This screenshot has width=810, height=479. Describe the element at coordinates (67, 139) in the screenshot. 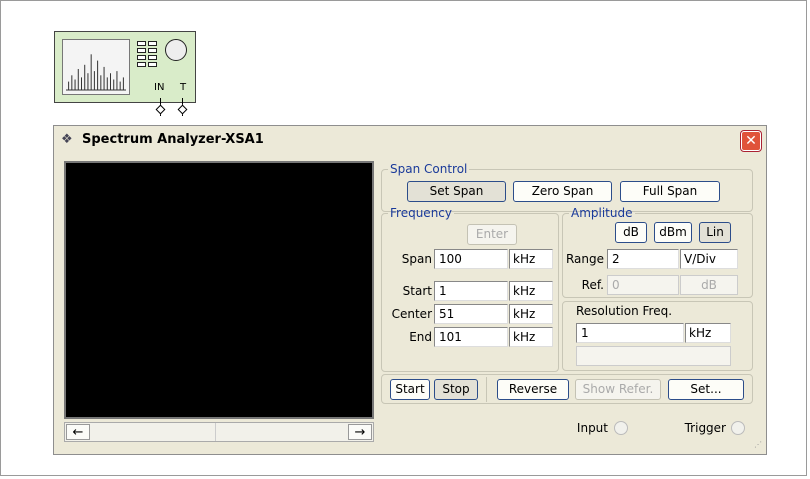

I see `spectrum-analyzer-icon: ❖` at that location.